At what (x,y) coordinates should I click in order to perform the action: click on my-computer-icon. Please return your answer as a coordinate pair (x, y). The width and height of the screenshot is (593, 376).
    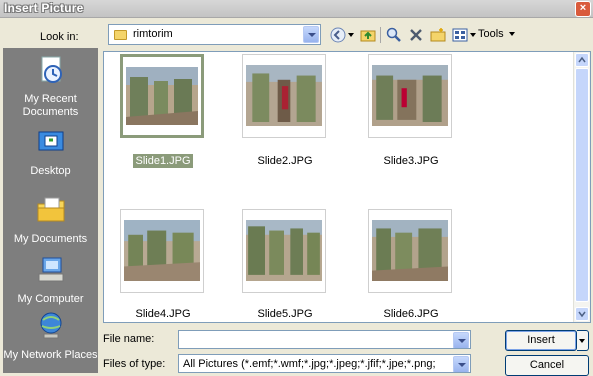
    Looking at the image, I should click on (50, 269).